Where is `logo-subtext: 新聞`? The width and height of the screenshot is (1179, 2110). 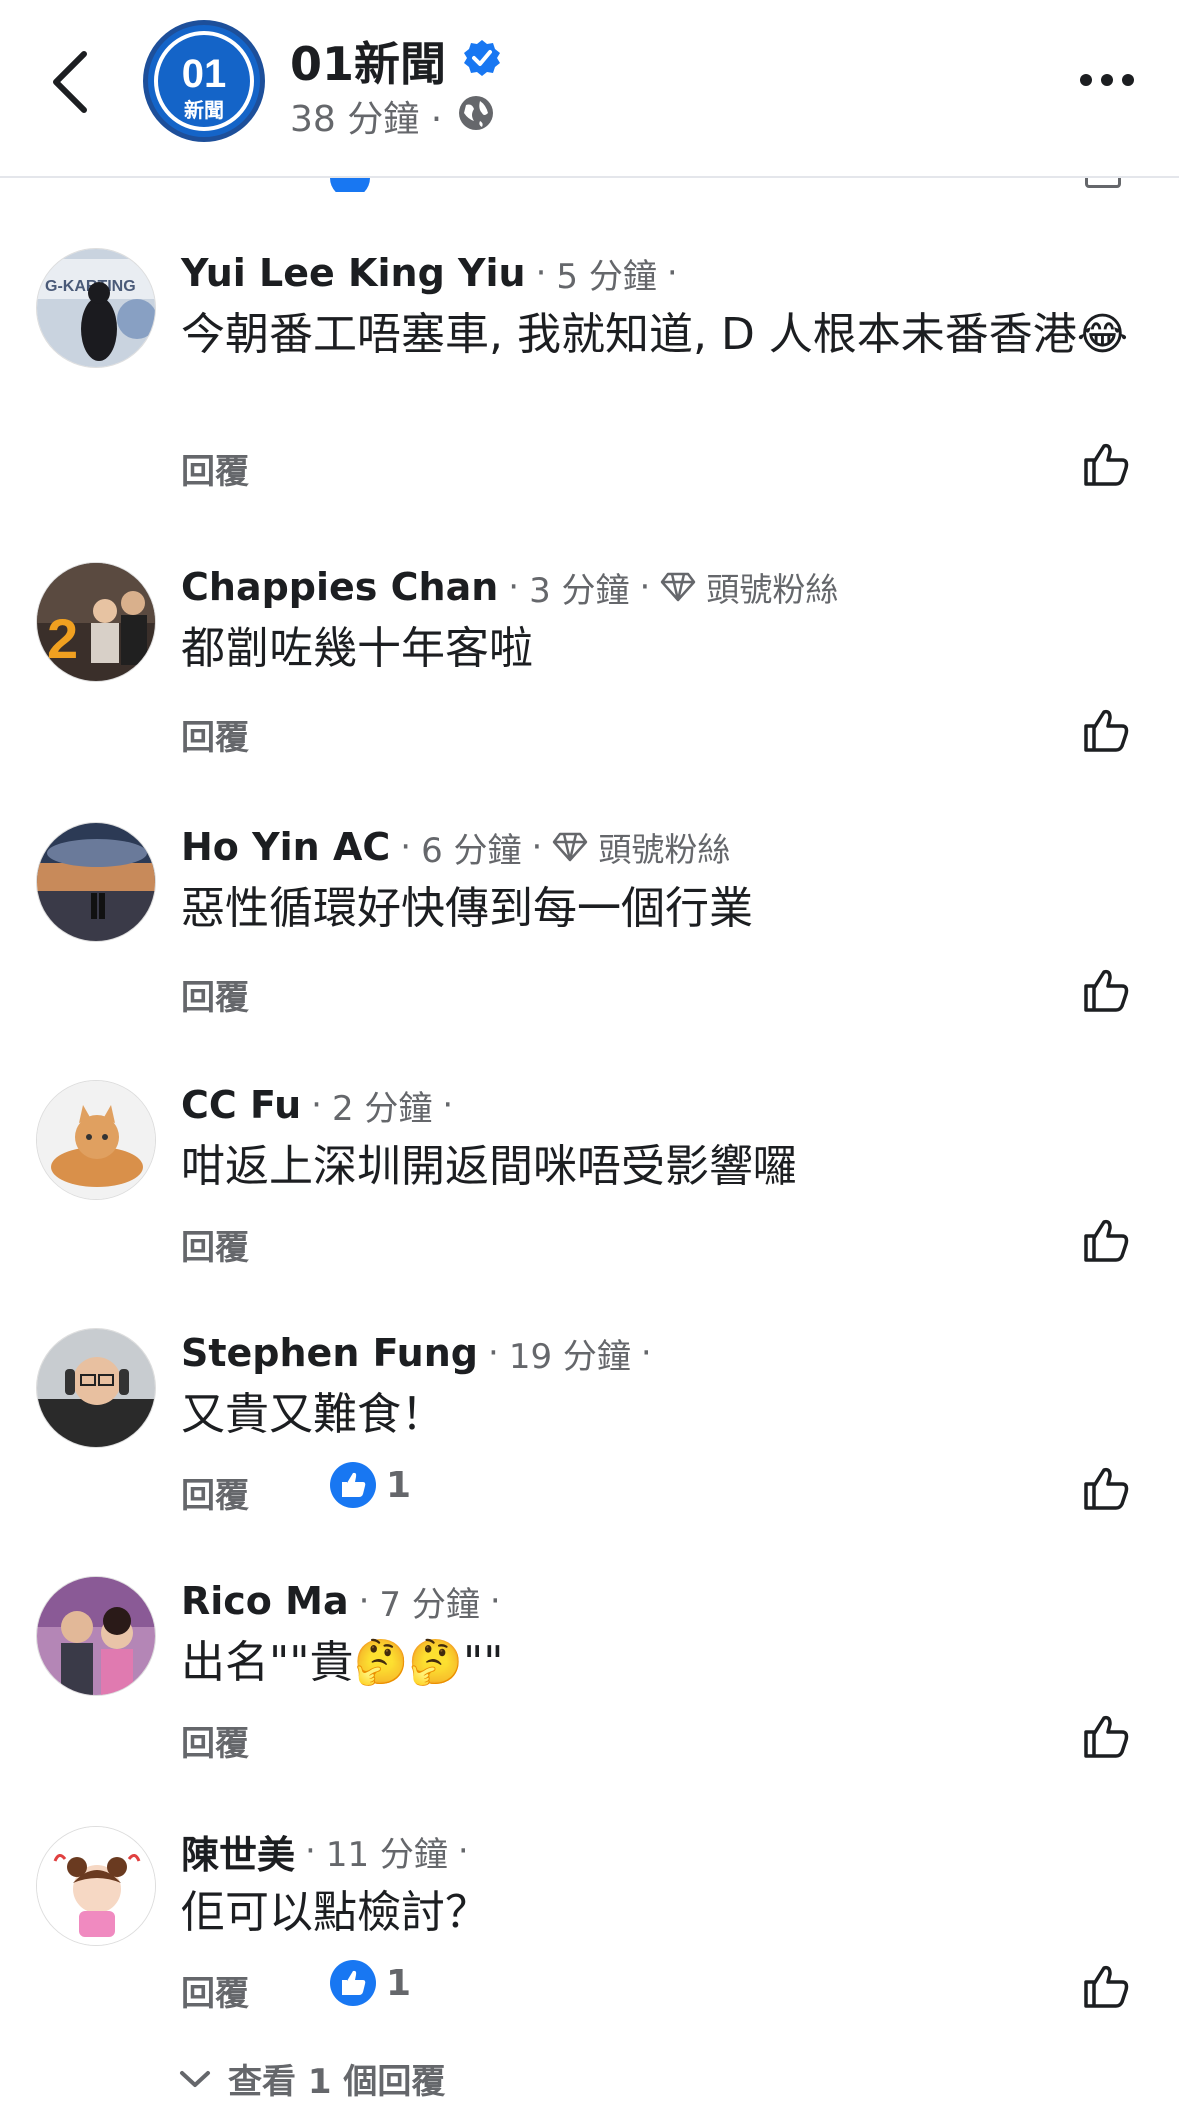 logo-subtext: 新聞 is located at coordinates (204, 110).